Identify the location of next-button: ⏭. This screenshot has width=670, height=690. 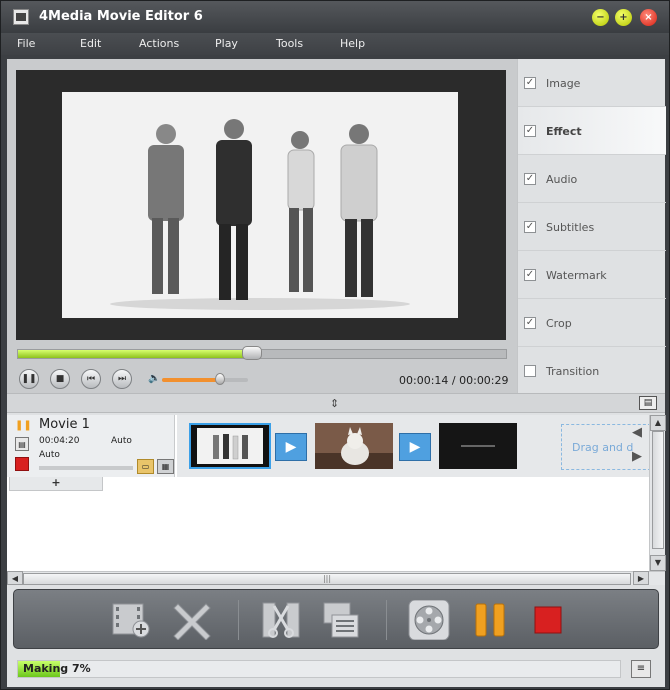
(122, 379).